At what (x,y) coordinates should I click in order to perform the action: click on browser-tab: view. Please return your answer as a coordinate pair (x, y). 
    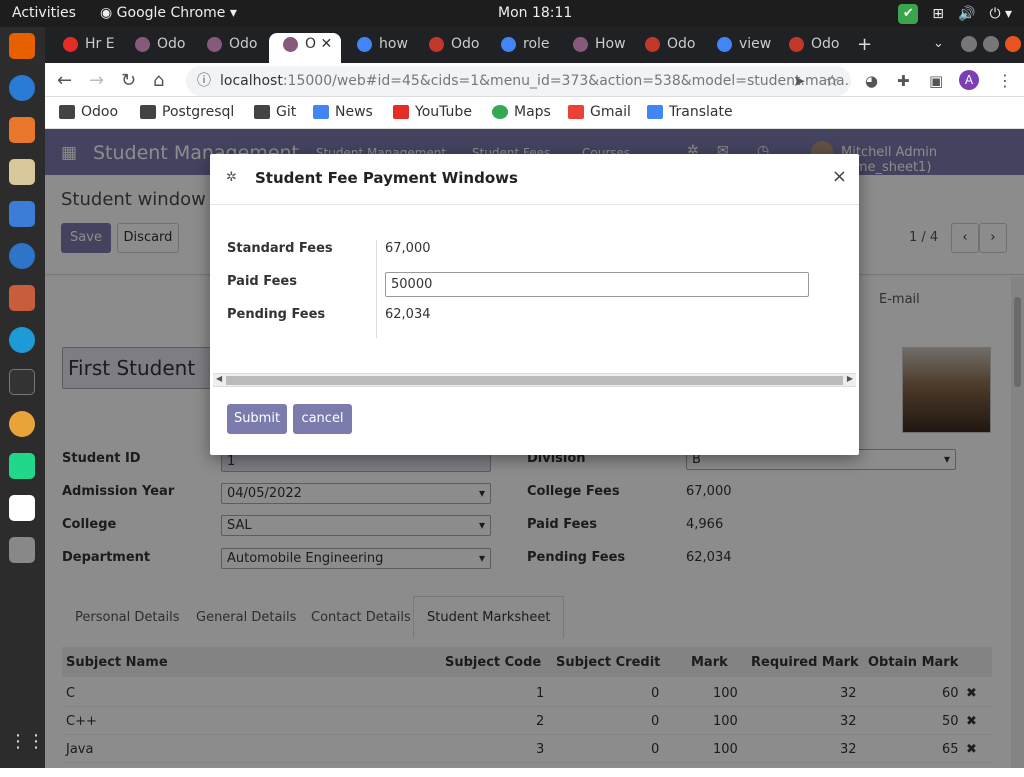
    Looking at the image, I should click on (739, 48).